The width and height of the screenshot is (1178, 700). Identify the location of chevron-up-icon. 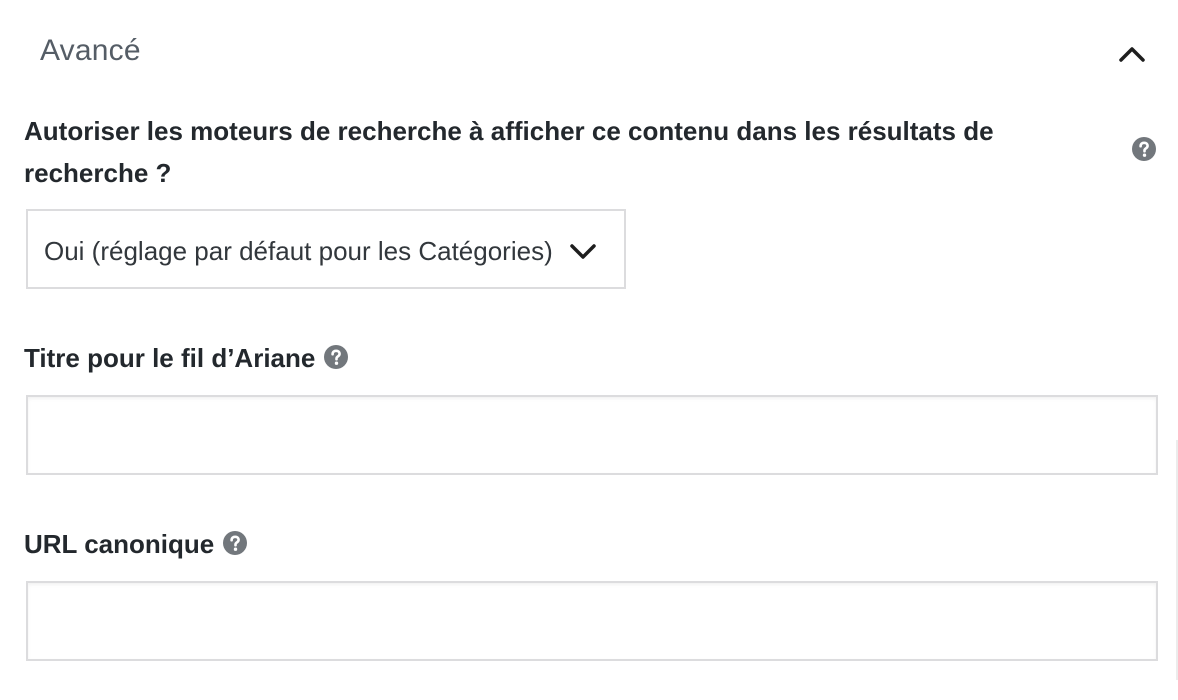
(1132, 54).